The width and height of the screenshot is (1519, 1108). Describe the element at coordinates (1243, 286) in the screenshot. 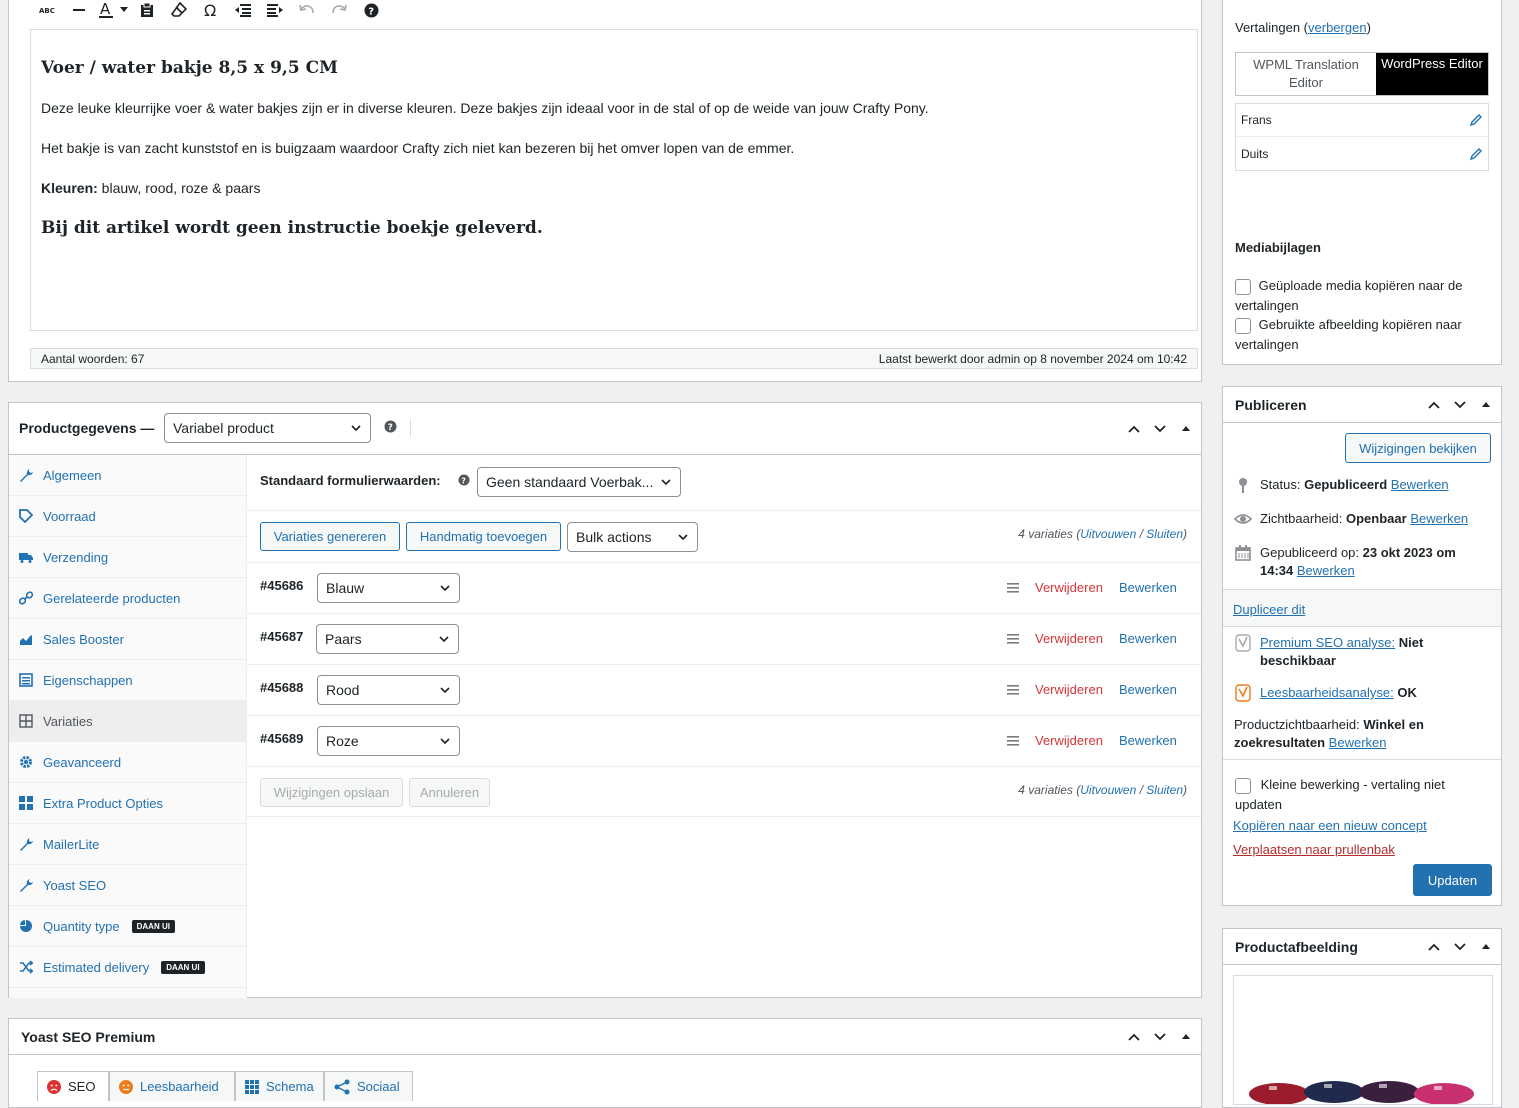

I see `copy-media-checkbox` at that location.